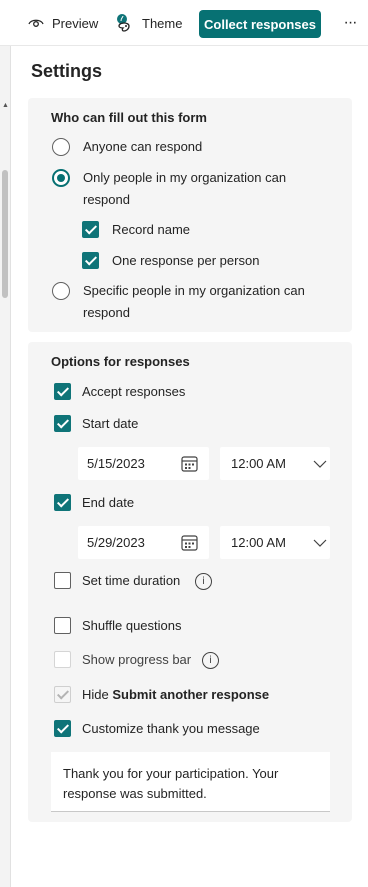 The image size is (368, 887). I want to click on start-date-checkbox, so click(62, 423).